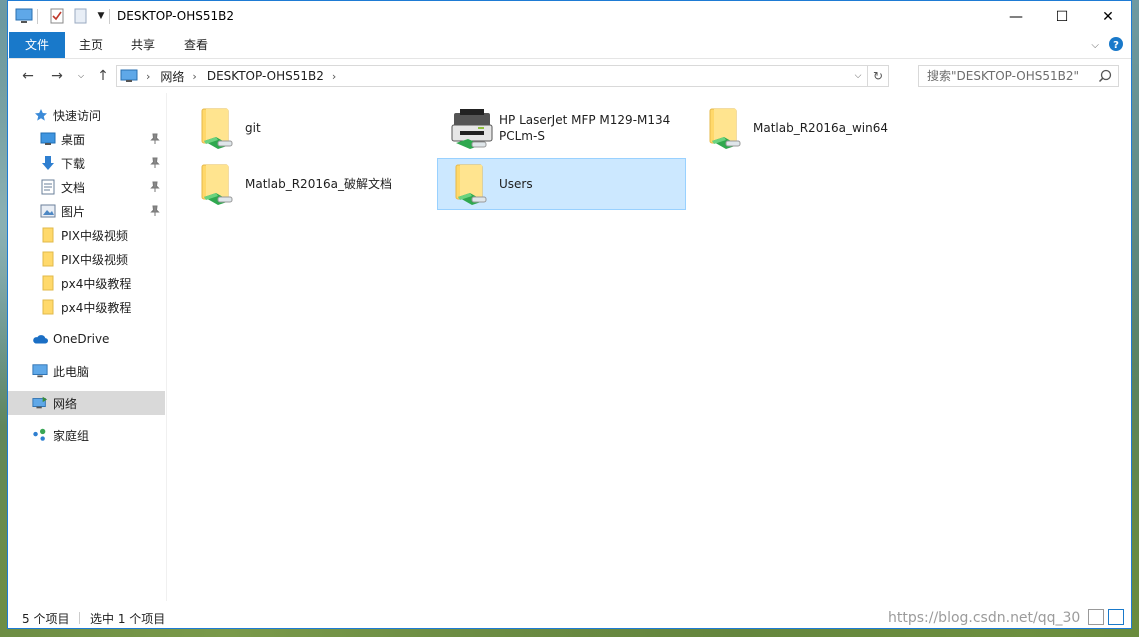 This screenshot has width=1139, height=637. I want to click on search-box, so click(1018, 76).